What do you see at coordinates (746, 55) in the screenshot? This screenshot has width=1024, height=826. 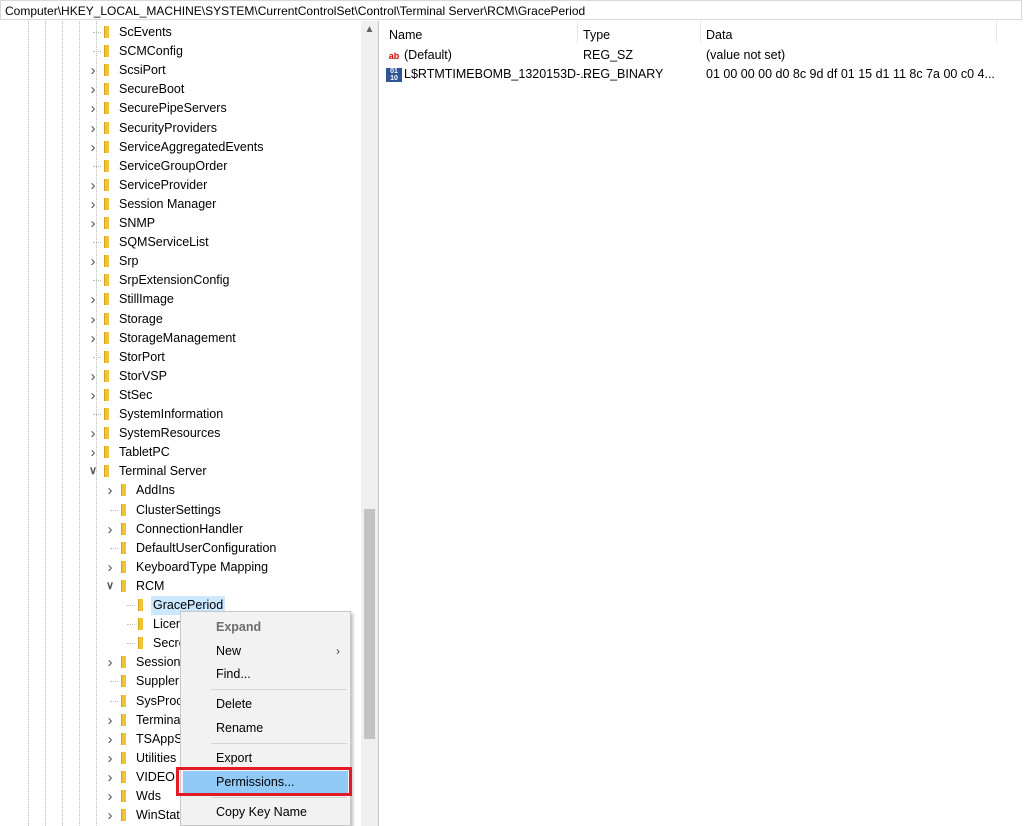 I see `value-data: (value not set)` at bounding box center [746, 55].